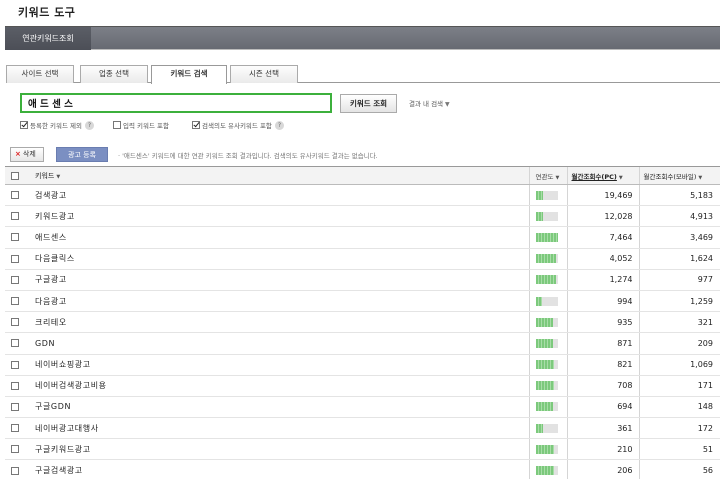 This screenshot has height=479, width=720. Describe the element at coordinates (24, 125) in the screenshot. I see `checkbox-exclude-registered` at that location.